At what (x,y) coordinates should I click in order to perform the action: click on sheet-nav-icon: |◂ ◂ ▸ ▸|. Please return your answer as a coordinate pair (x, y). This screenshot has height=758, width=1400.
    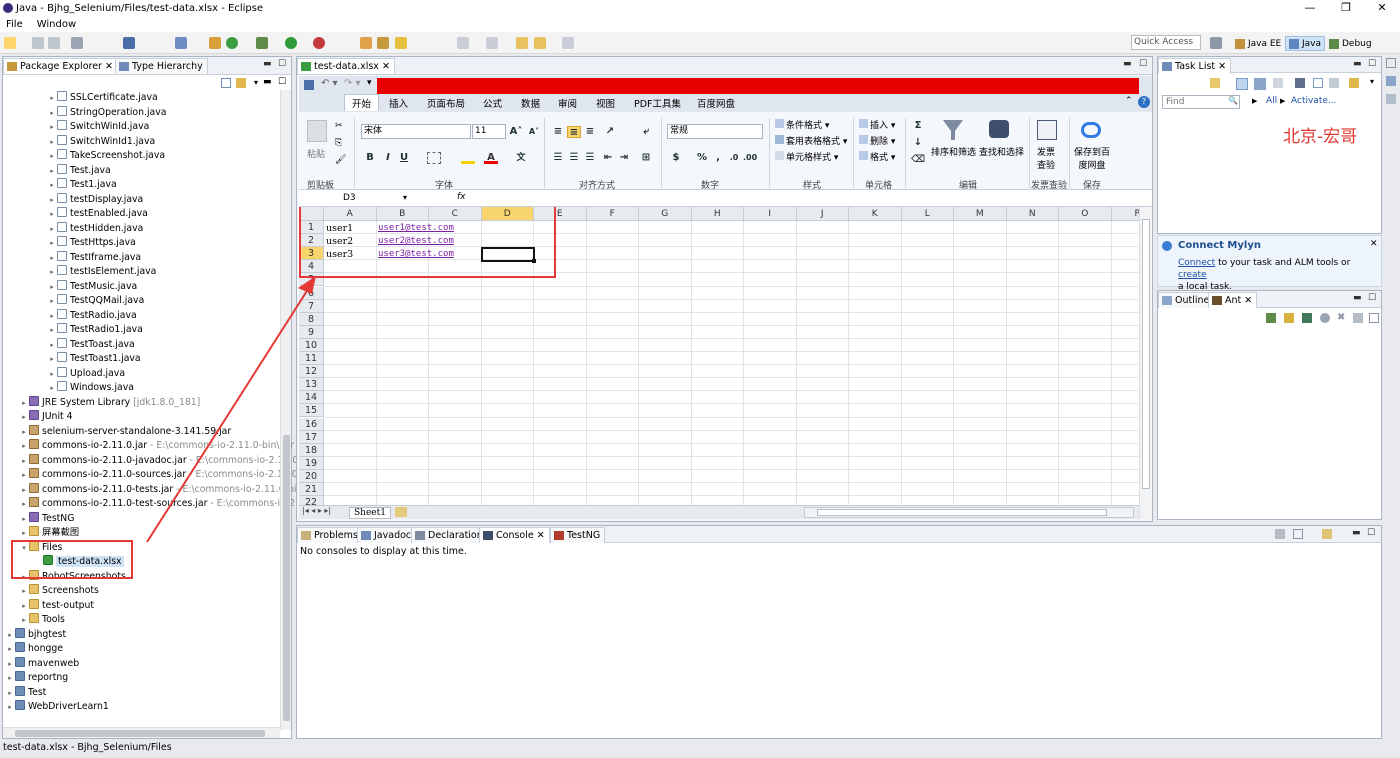
    Looking at the image, I should click on (316, 510).